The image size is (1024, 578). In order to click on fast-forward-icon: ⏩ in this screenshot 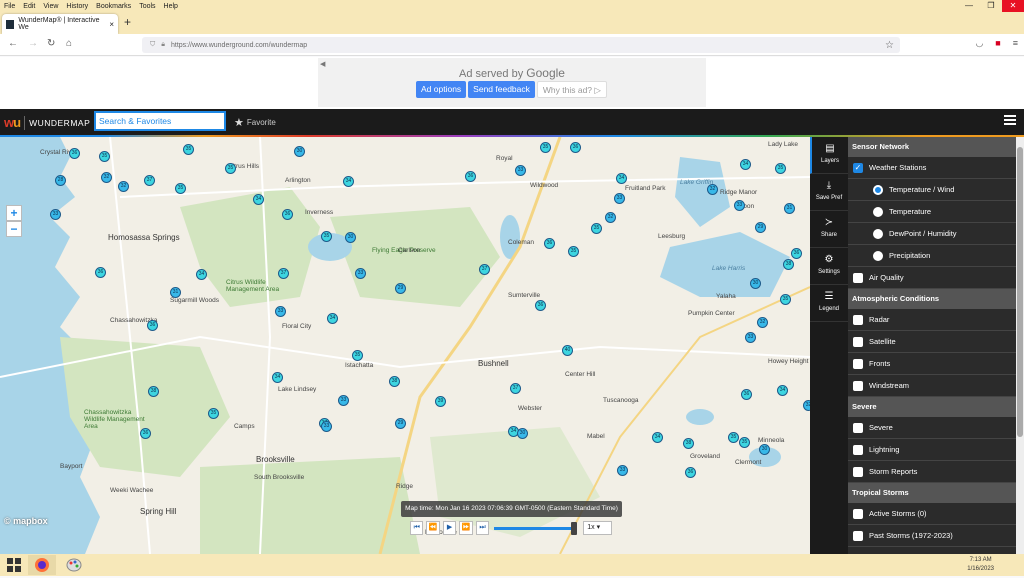, I will do `click(466, 528)`.